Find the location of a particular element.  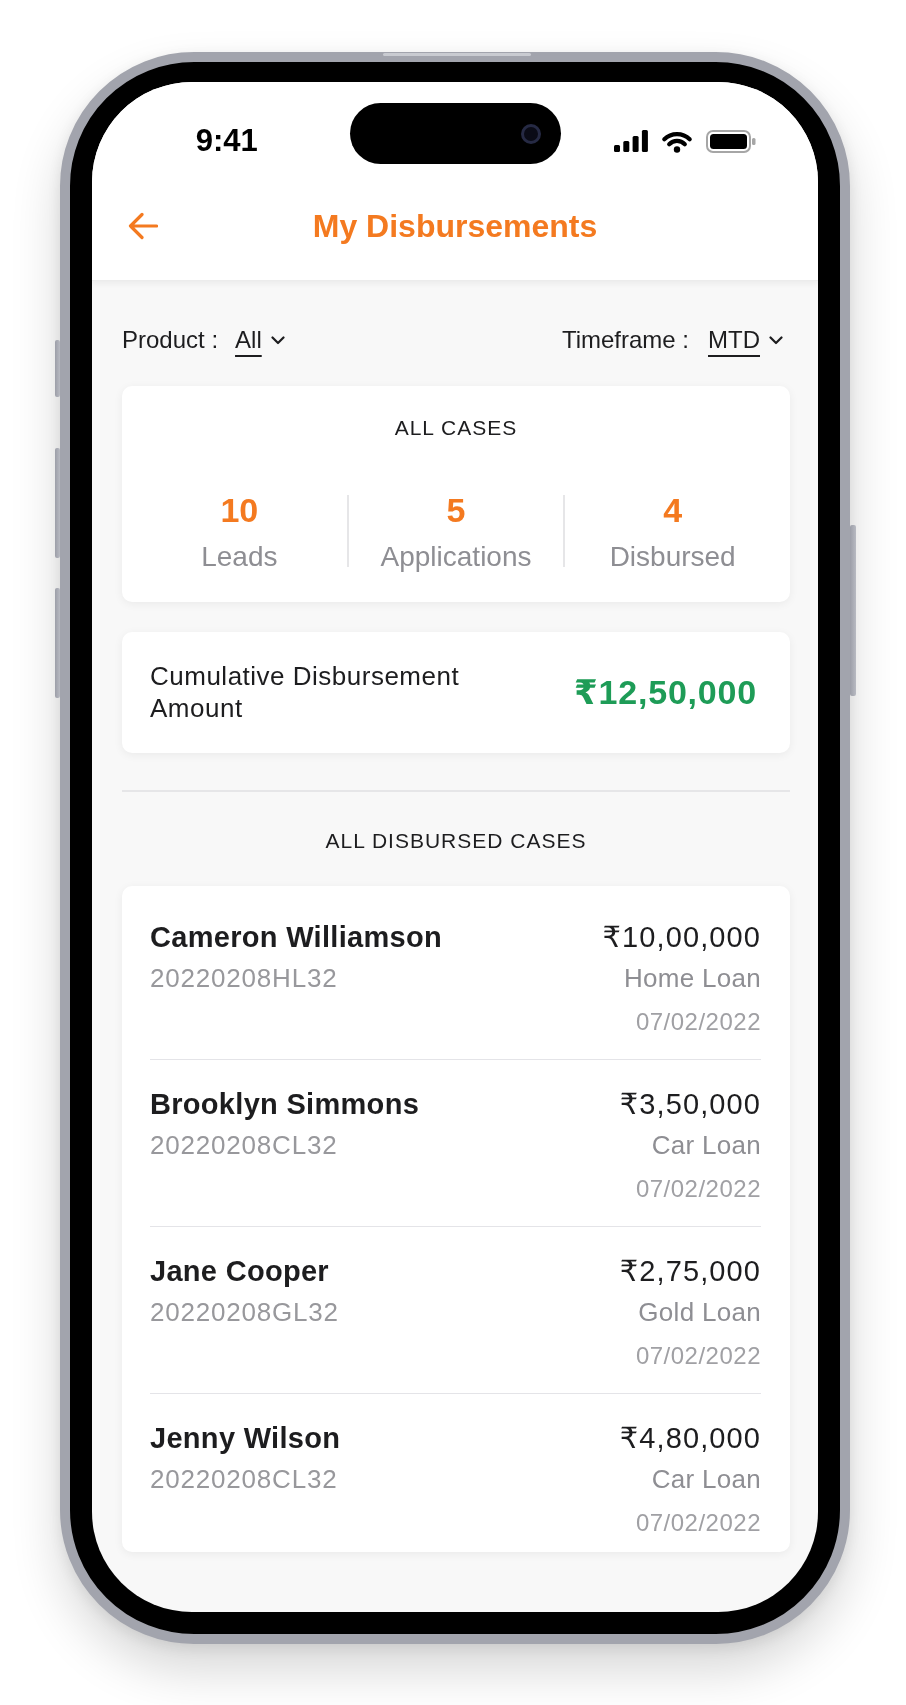

loan-amount: ₹4,80,000 is located at coordinates (690, 1438).